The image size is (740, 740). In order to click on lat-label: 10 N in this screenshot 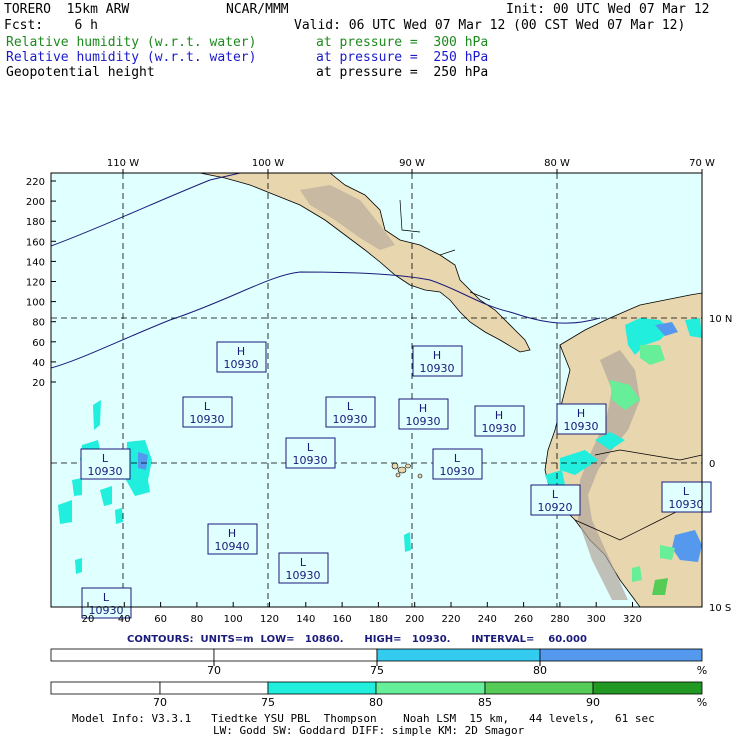, I will do `click(720, 319)`.